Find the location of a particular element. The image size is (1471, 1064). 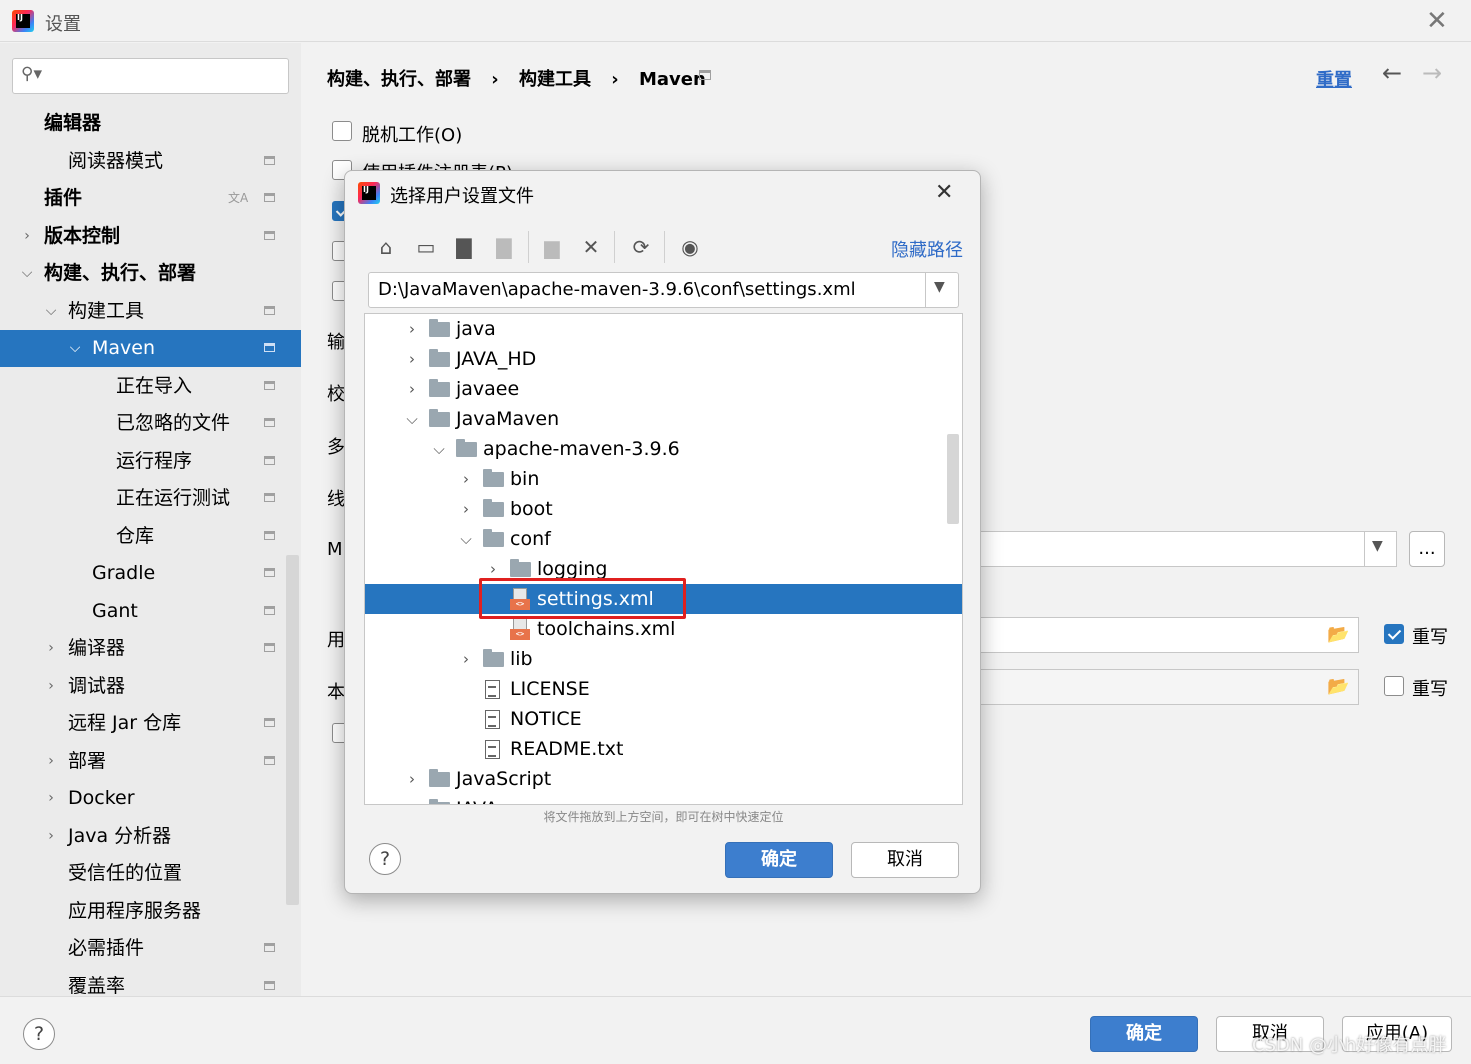

sidebar-item: › 编译器 is located at coordinates (150, 648).